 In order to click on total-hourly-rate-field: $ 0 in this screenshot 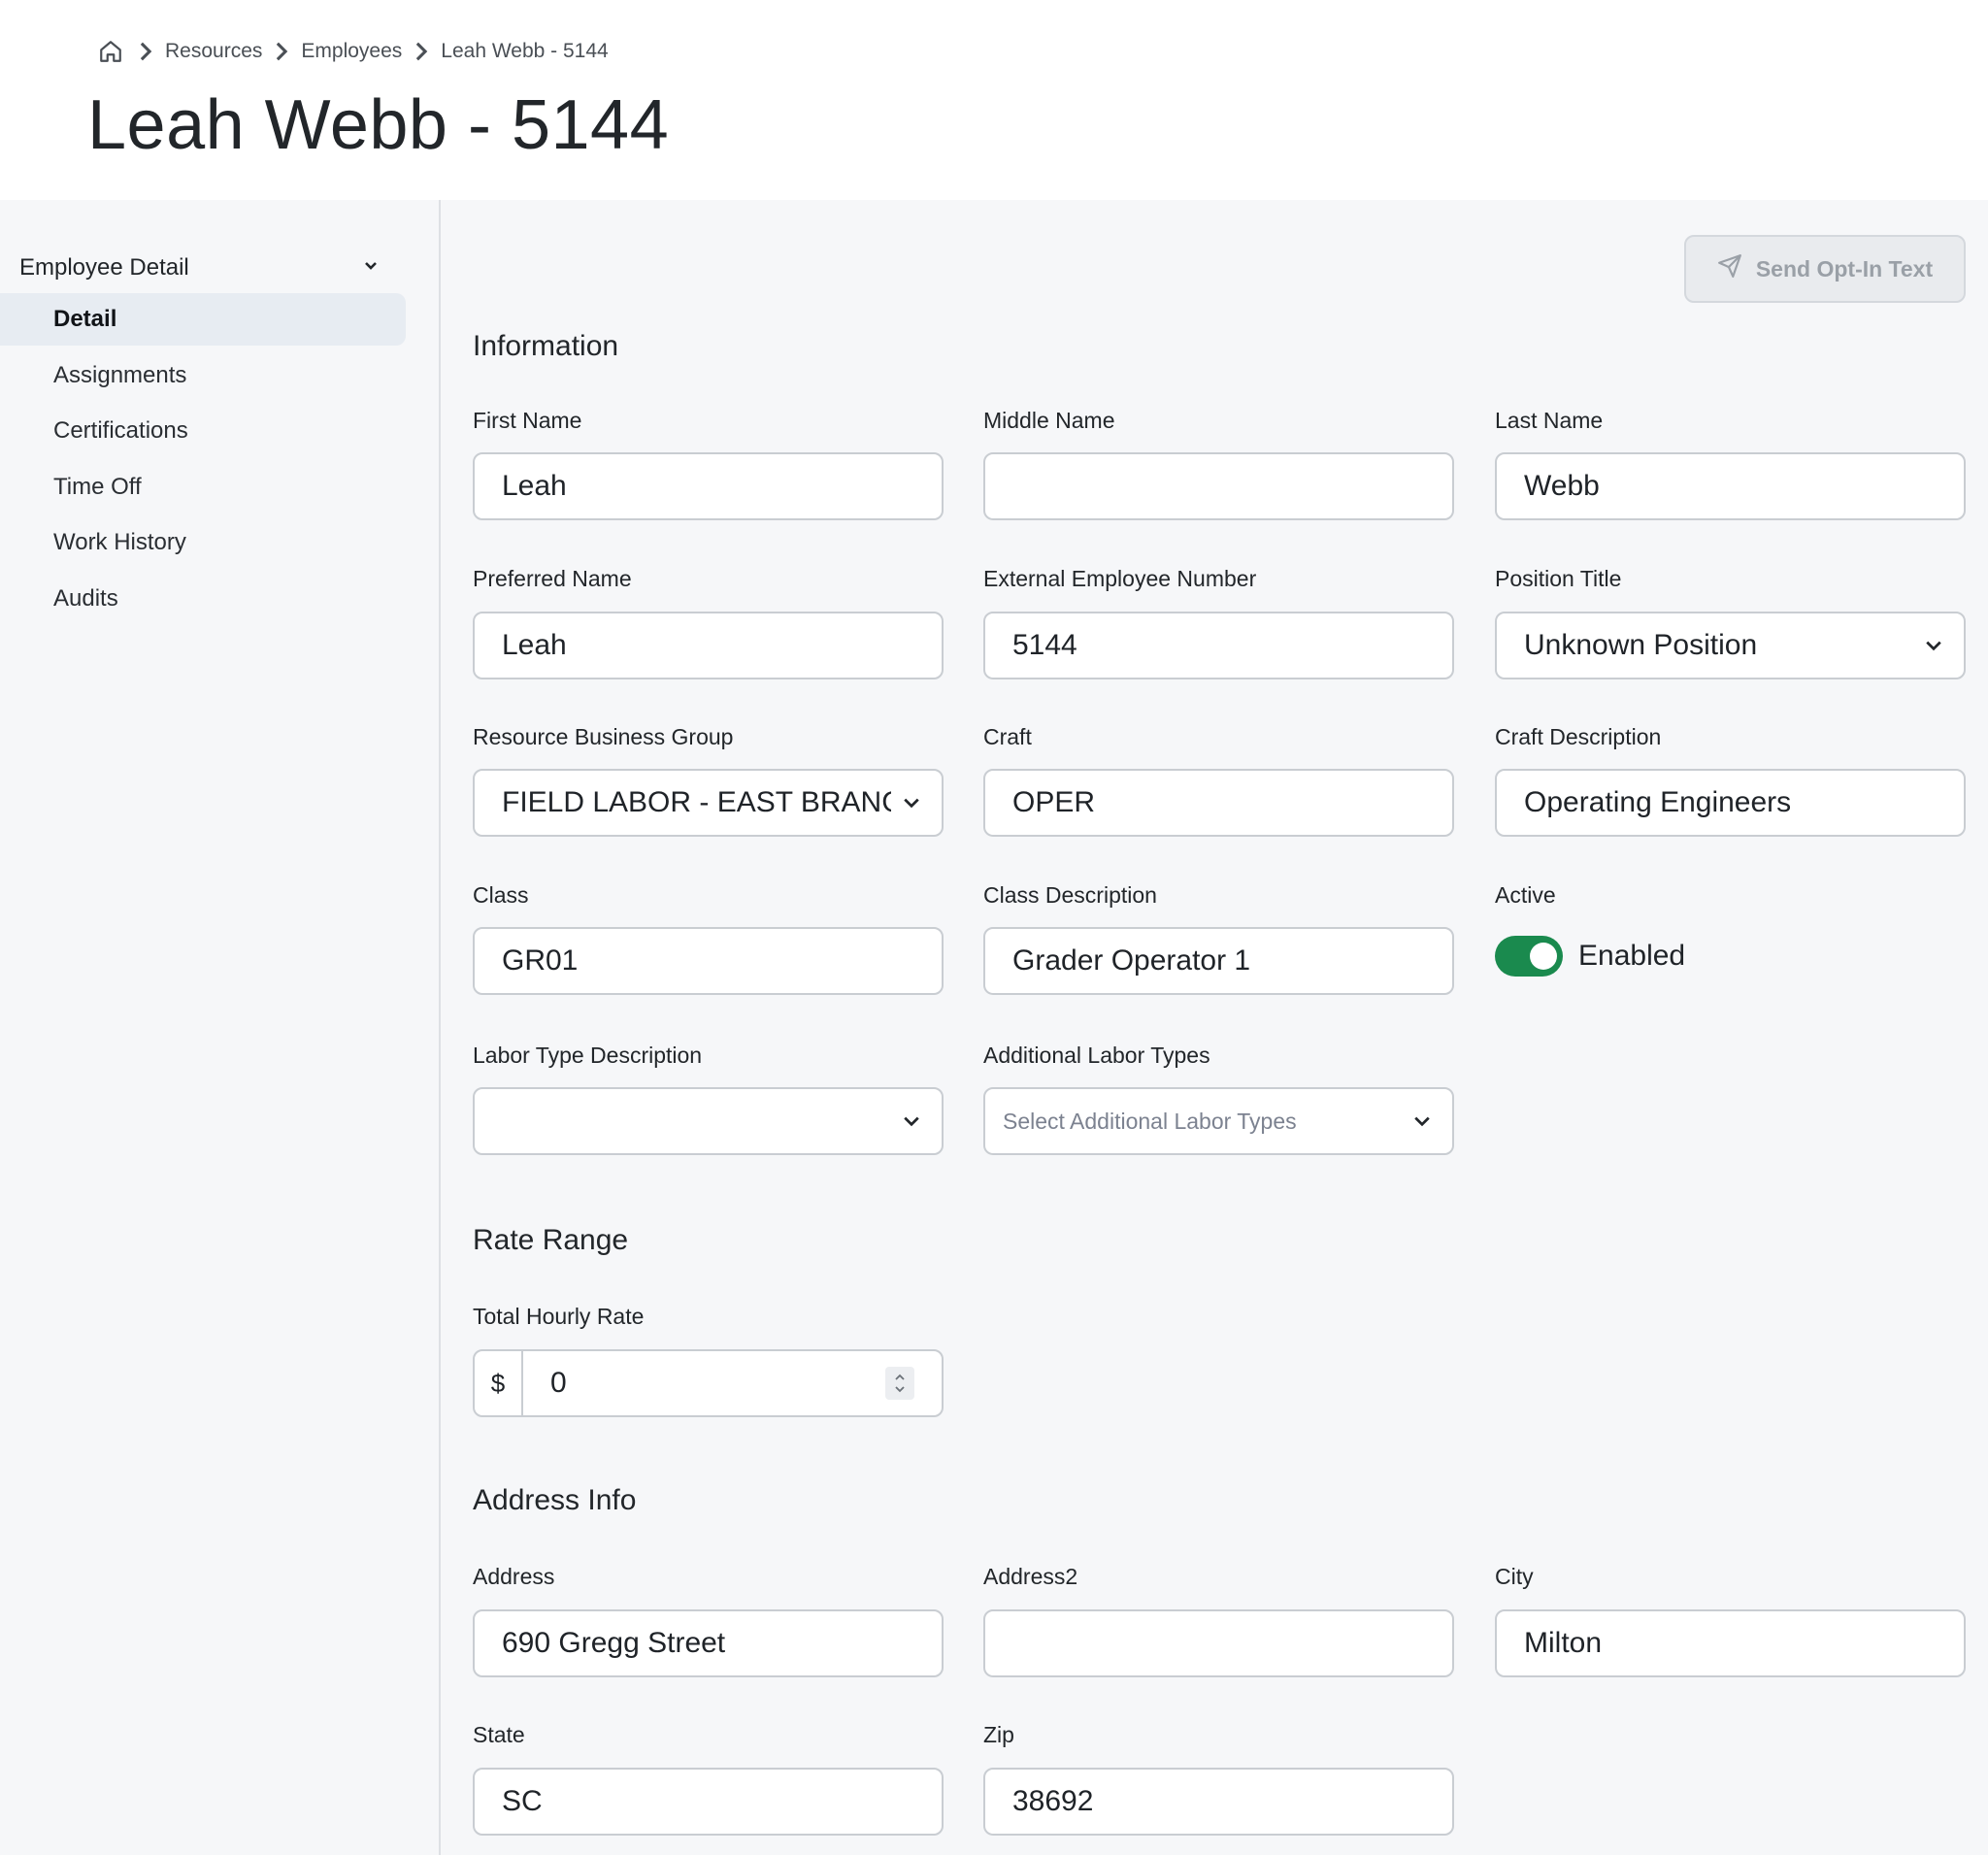, I will do `click(708, 1383)`.